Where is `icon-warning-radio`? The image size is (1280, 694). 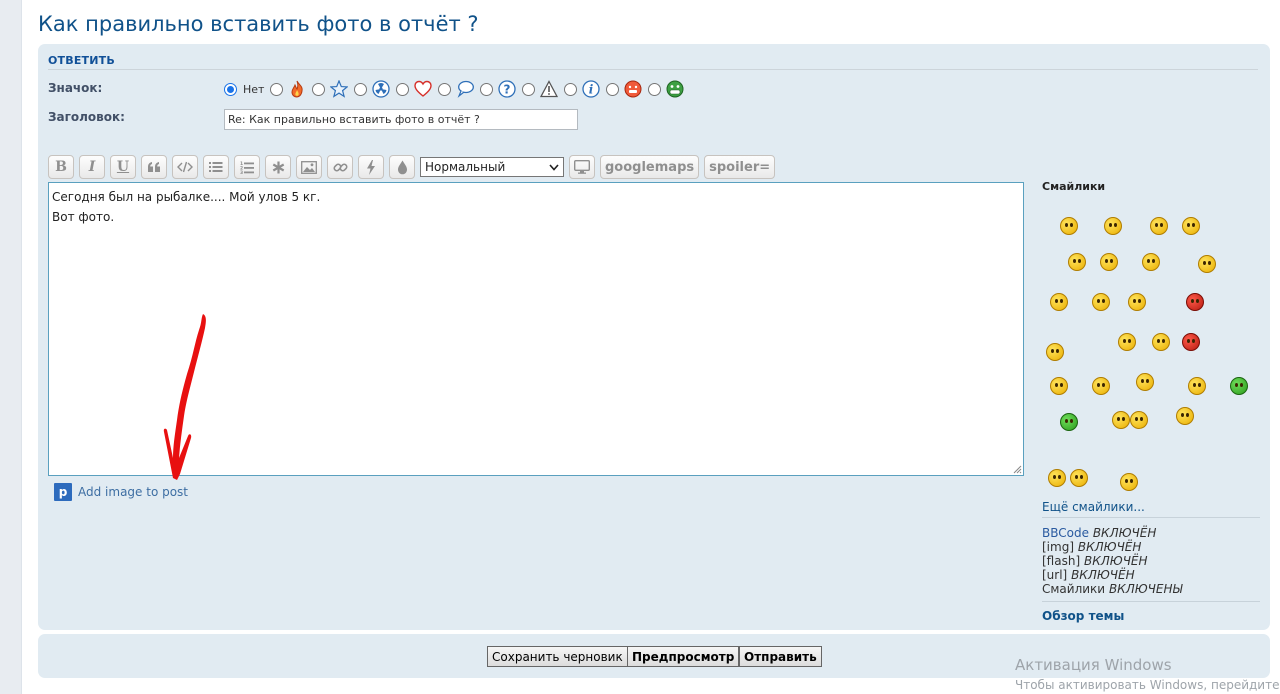 icon-warning-radio is located at coordinates (529, 89).